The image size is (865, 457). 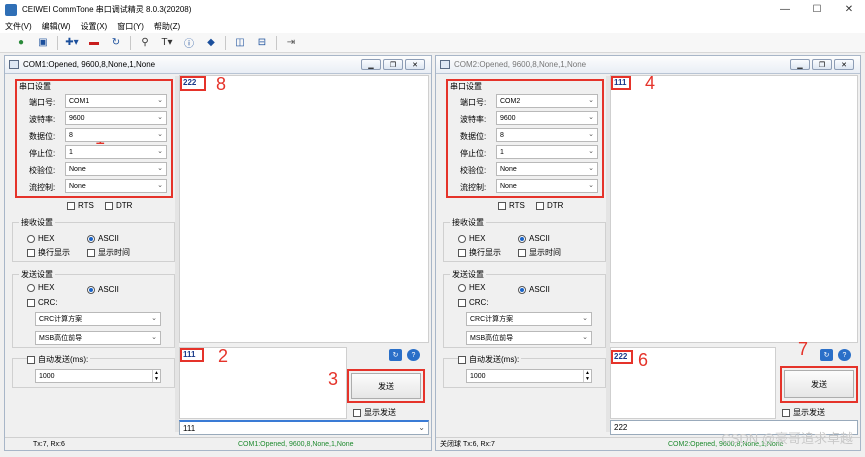 What do you see at coordinates (130, 26) in the screenshot?
I see `menu-window: 窗口(Y)` at bounding box center [130, 26].